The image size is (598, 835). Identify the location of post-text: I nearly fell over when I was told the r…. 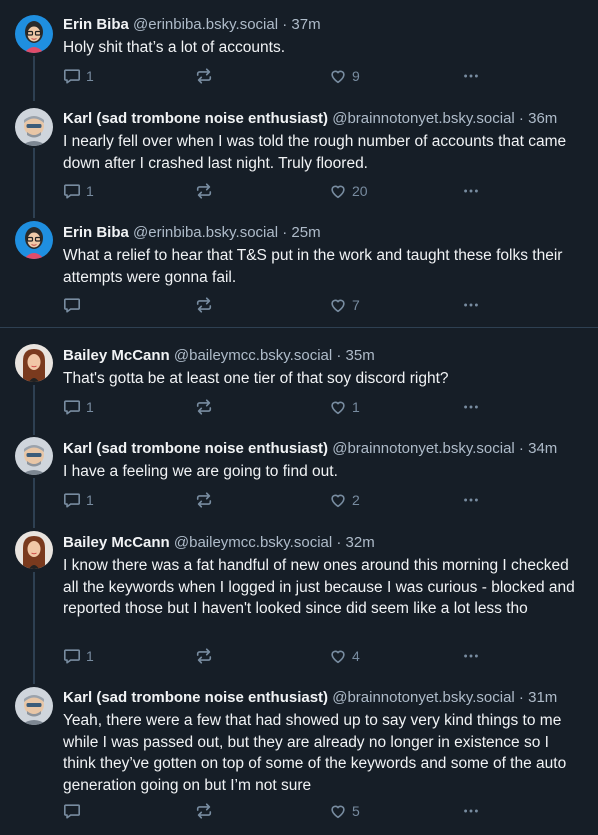
(315, 152).